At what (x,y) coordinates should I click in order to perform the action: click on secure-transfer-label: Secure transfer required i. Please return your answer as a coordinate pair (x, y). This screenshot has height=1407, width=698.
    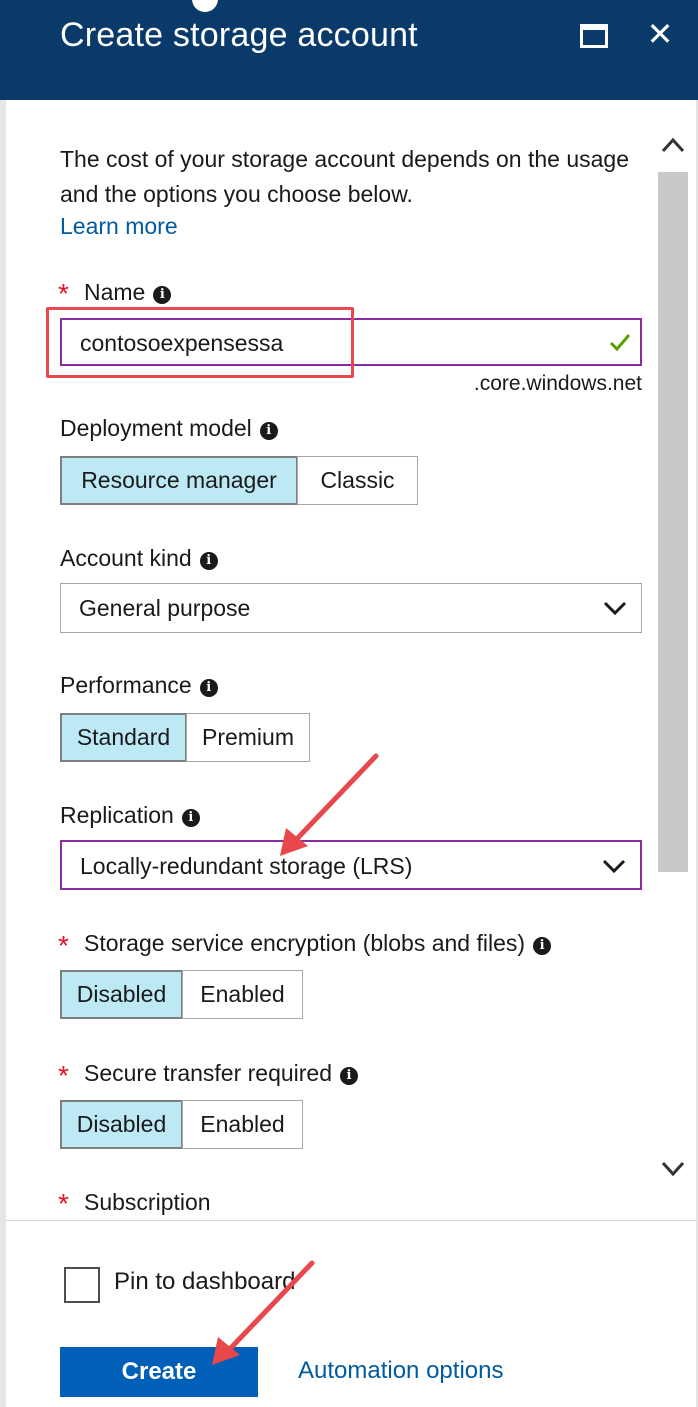
    Looking at the image, I should click on (221, 1073).